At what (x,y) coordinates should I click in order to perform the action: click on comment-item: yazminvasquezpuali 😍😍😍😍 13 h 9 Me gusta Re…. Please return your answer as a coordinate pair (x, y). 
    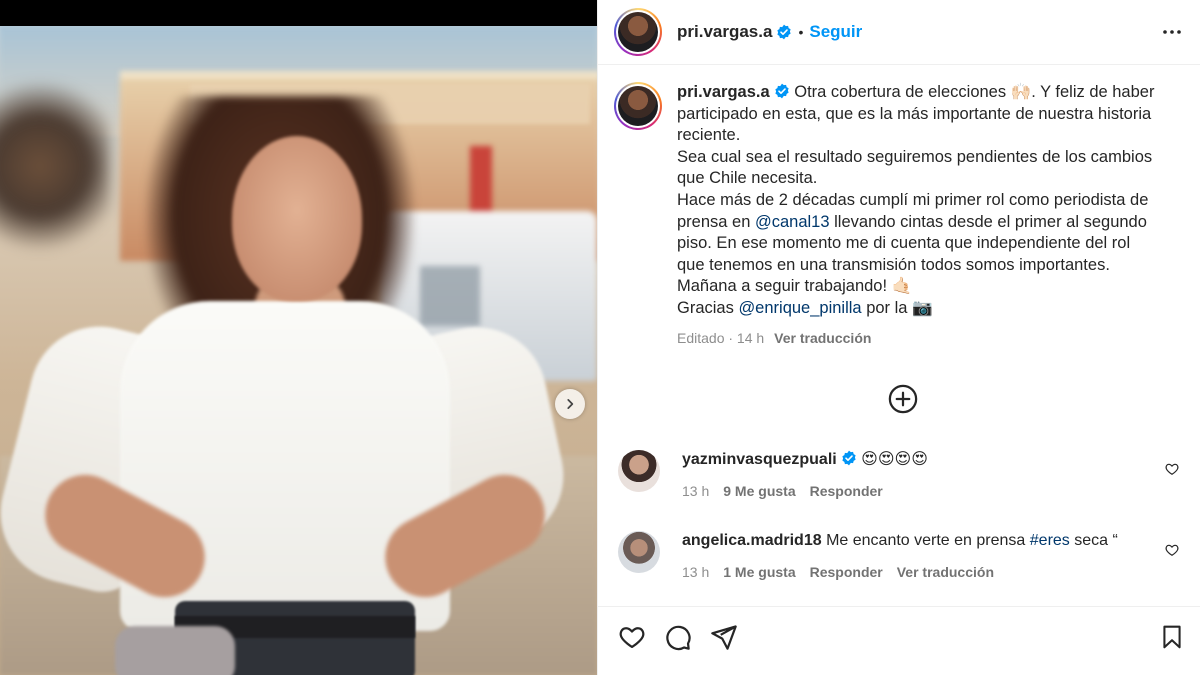
    Looking at the image, I should click on (901, 474).